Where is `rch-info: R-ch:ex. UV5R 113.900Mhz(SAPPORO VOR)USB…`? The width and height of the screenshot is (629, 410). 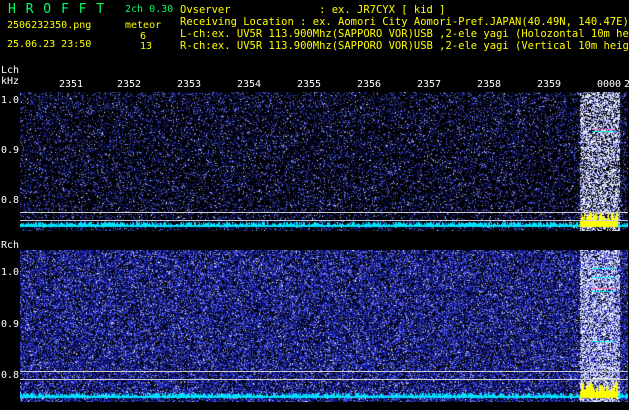 rch-info: R-ch:ex. UV5R 113.900Mhz(SAPPORO VOR)USB… is located at coordinates (404, 46).